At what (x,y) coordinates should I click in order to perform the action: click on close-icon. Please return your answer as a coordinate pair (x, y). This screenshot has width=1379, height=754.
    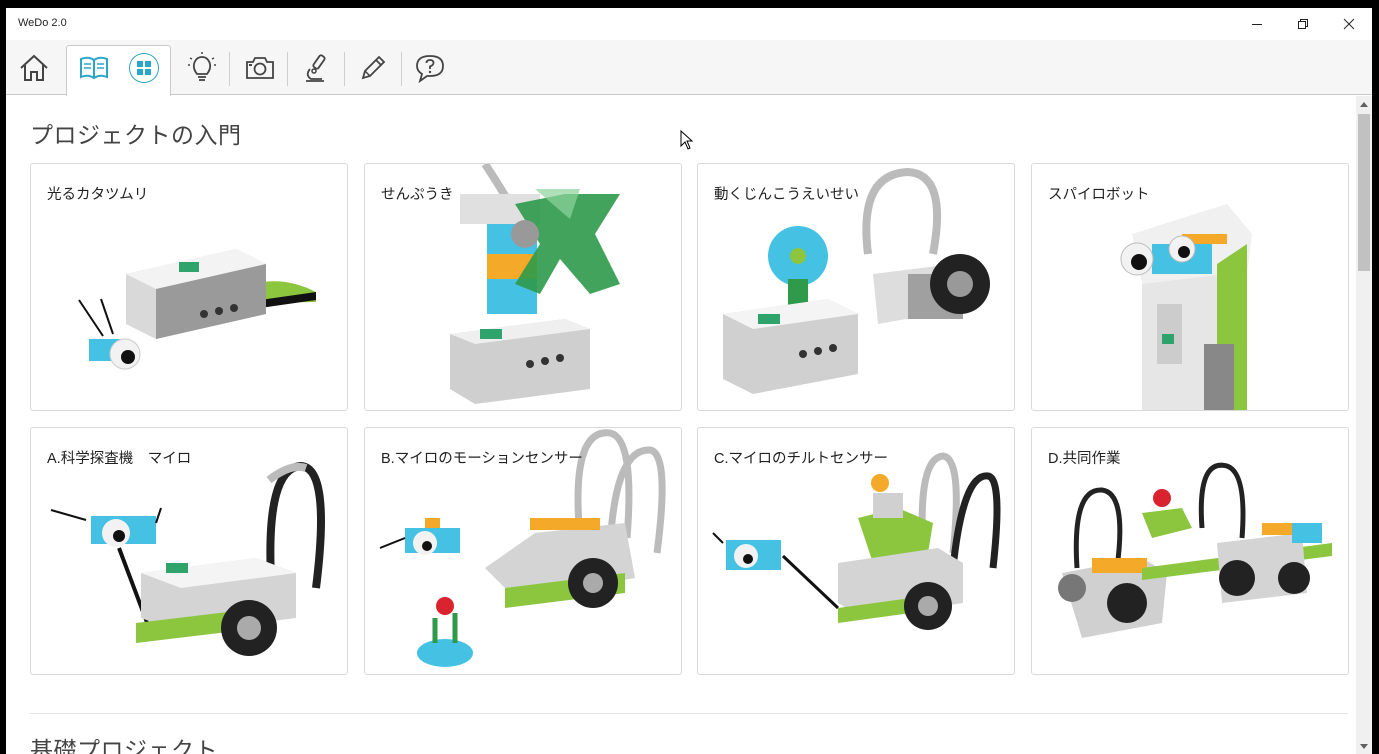
    Looking at the image, I should click on (1349, 24).